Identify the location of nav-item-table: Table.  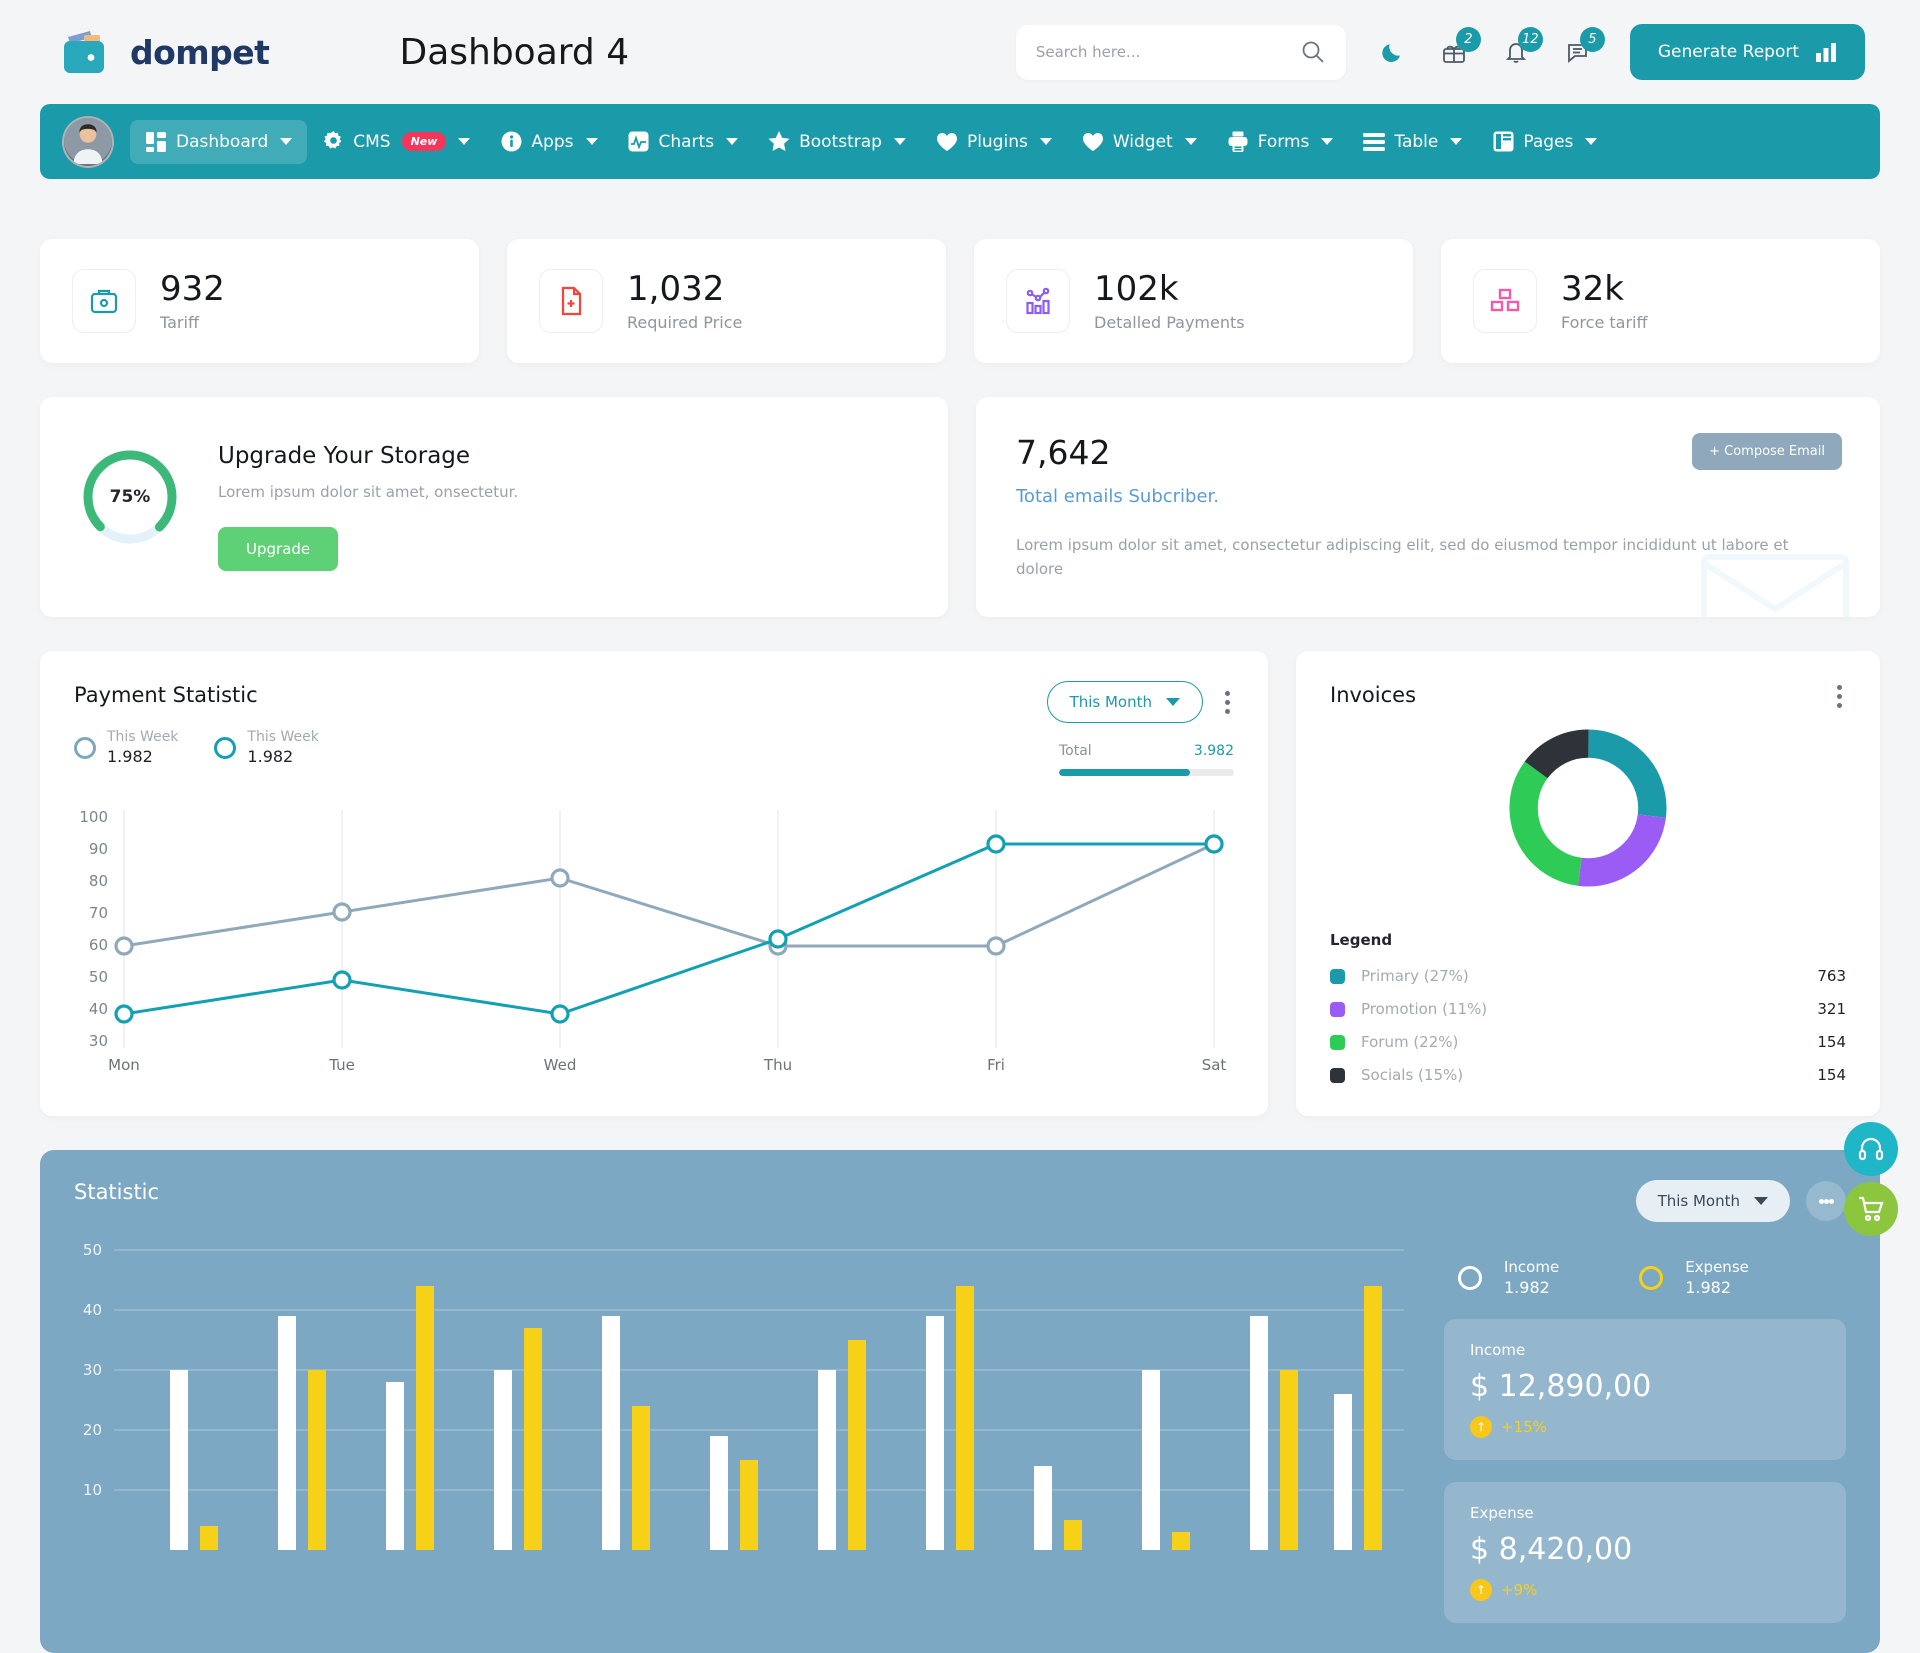
(1412, 142).